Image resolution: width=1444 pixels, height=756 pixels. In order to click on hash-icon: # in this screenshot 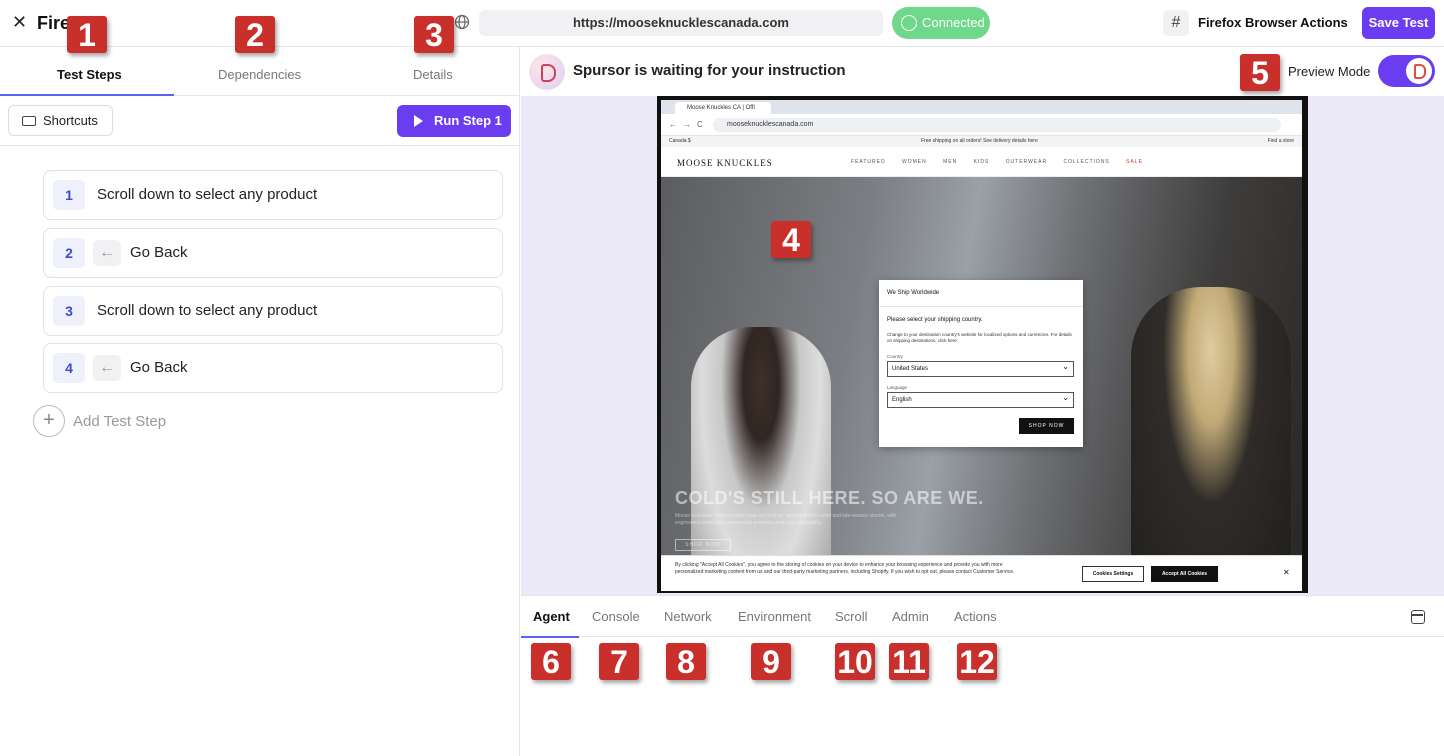, I will do `click(1176, 23)`.